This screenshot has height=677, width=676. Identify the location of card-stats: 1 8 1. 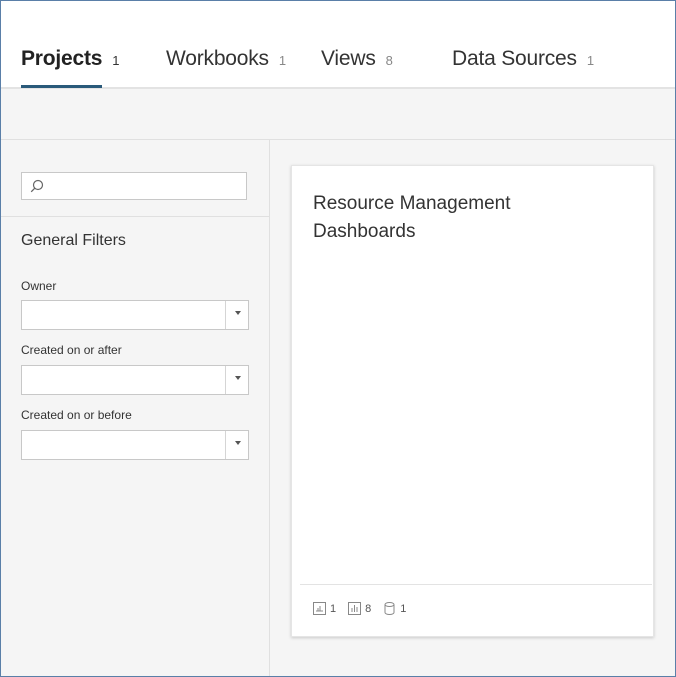
(365, 608).